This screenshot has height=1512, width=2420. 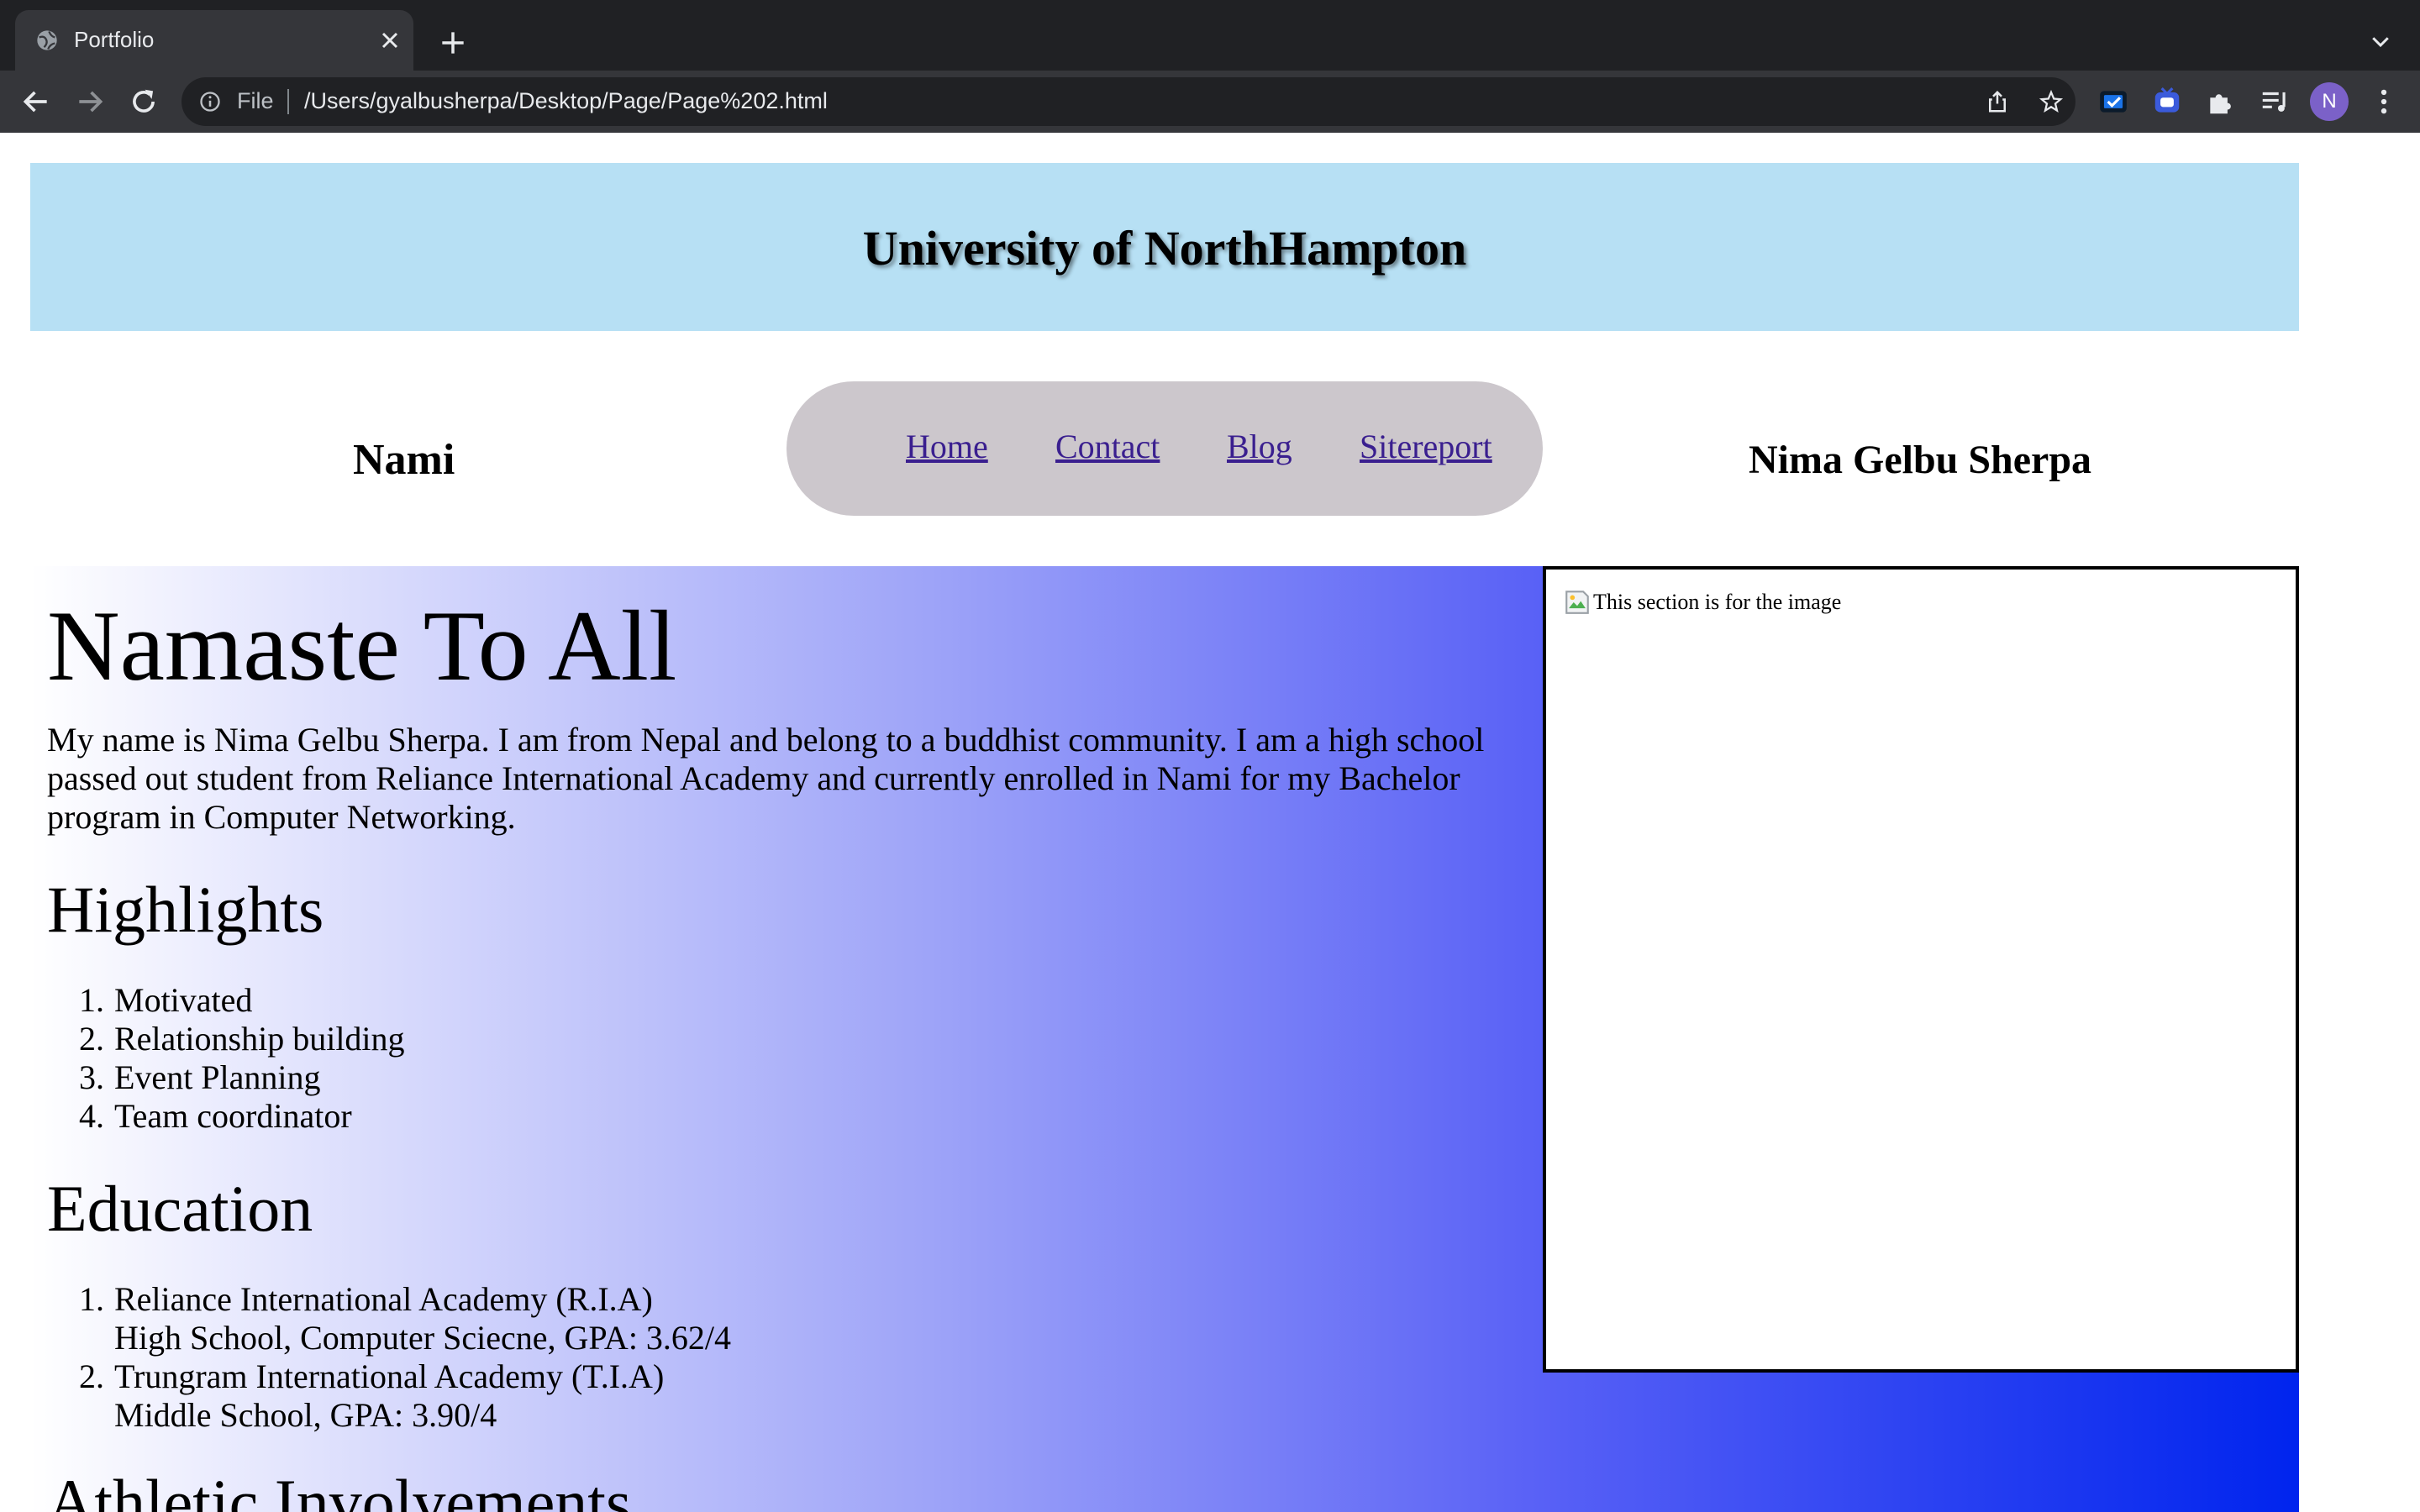 What do you see at coordinates (185, 909) in the screenshot?
I see `highlights-heading: Highlights` at bounding box center [185, 909].